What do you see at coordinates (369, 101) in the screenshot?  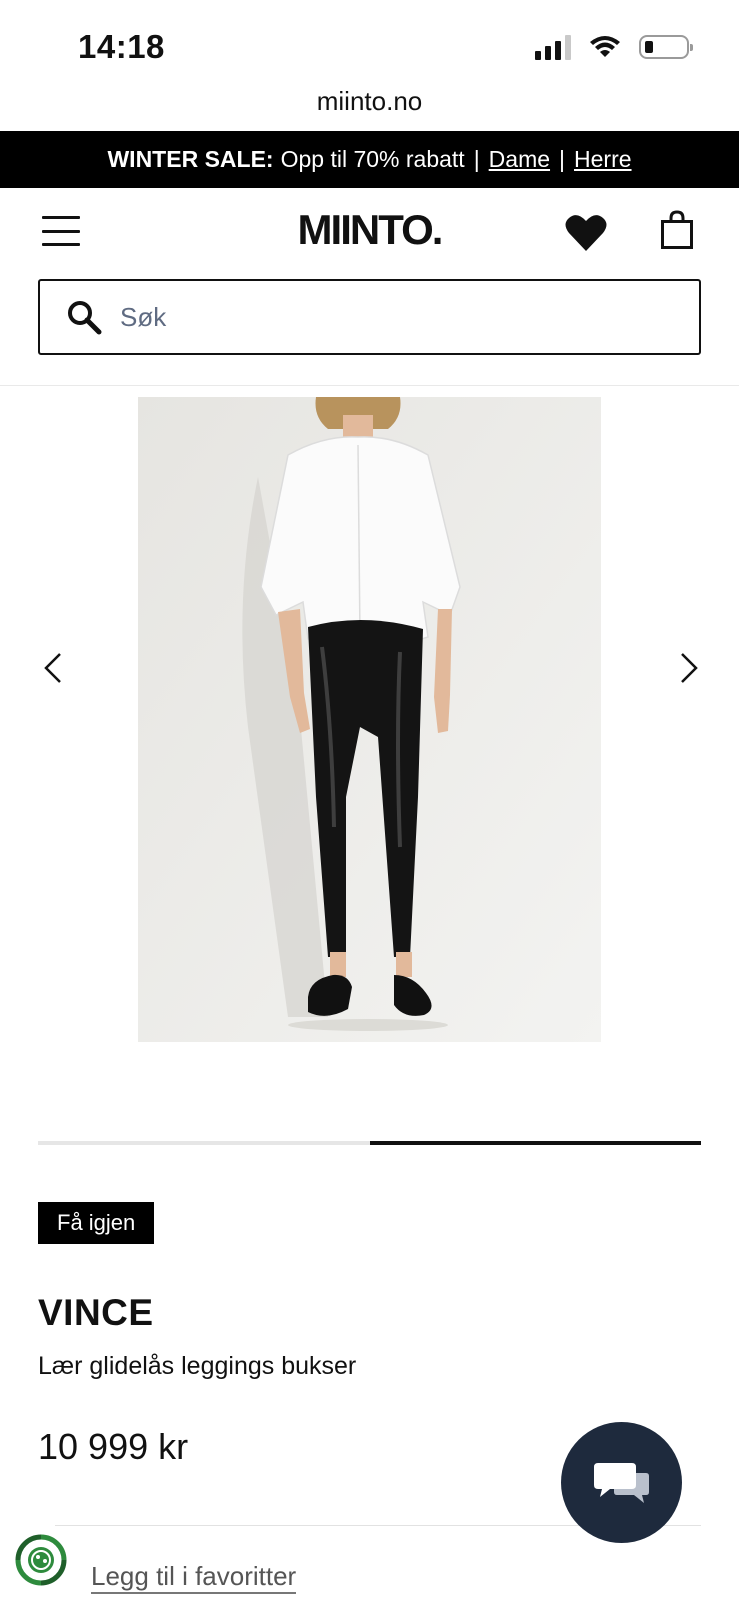 I see `browser-url: miinto.no` at bounding box center [369, 101].